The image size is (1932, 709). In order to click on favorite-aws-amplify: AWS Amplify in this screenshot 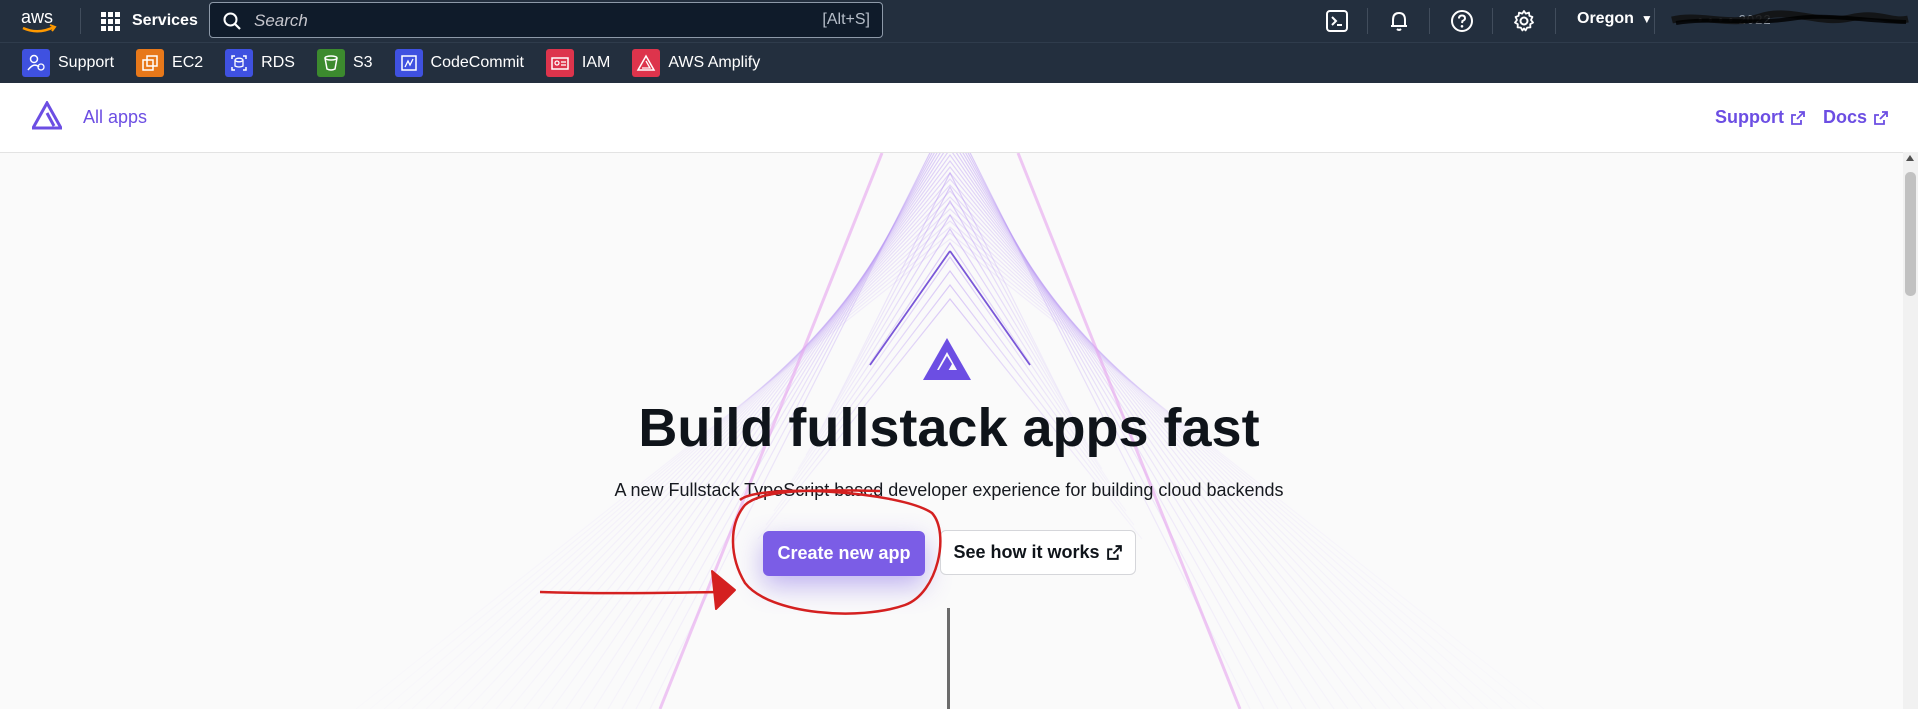, I will do `click(696, 63)`.